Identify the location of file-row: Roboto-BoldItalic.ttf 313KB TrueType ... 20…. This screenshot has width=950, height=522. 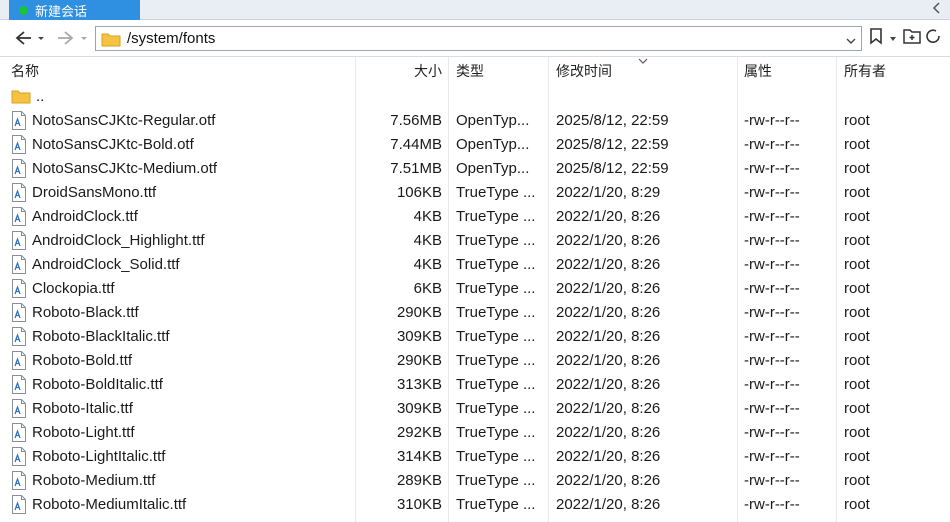
(475, 384).